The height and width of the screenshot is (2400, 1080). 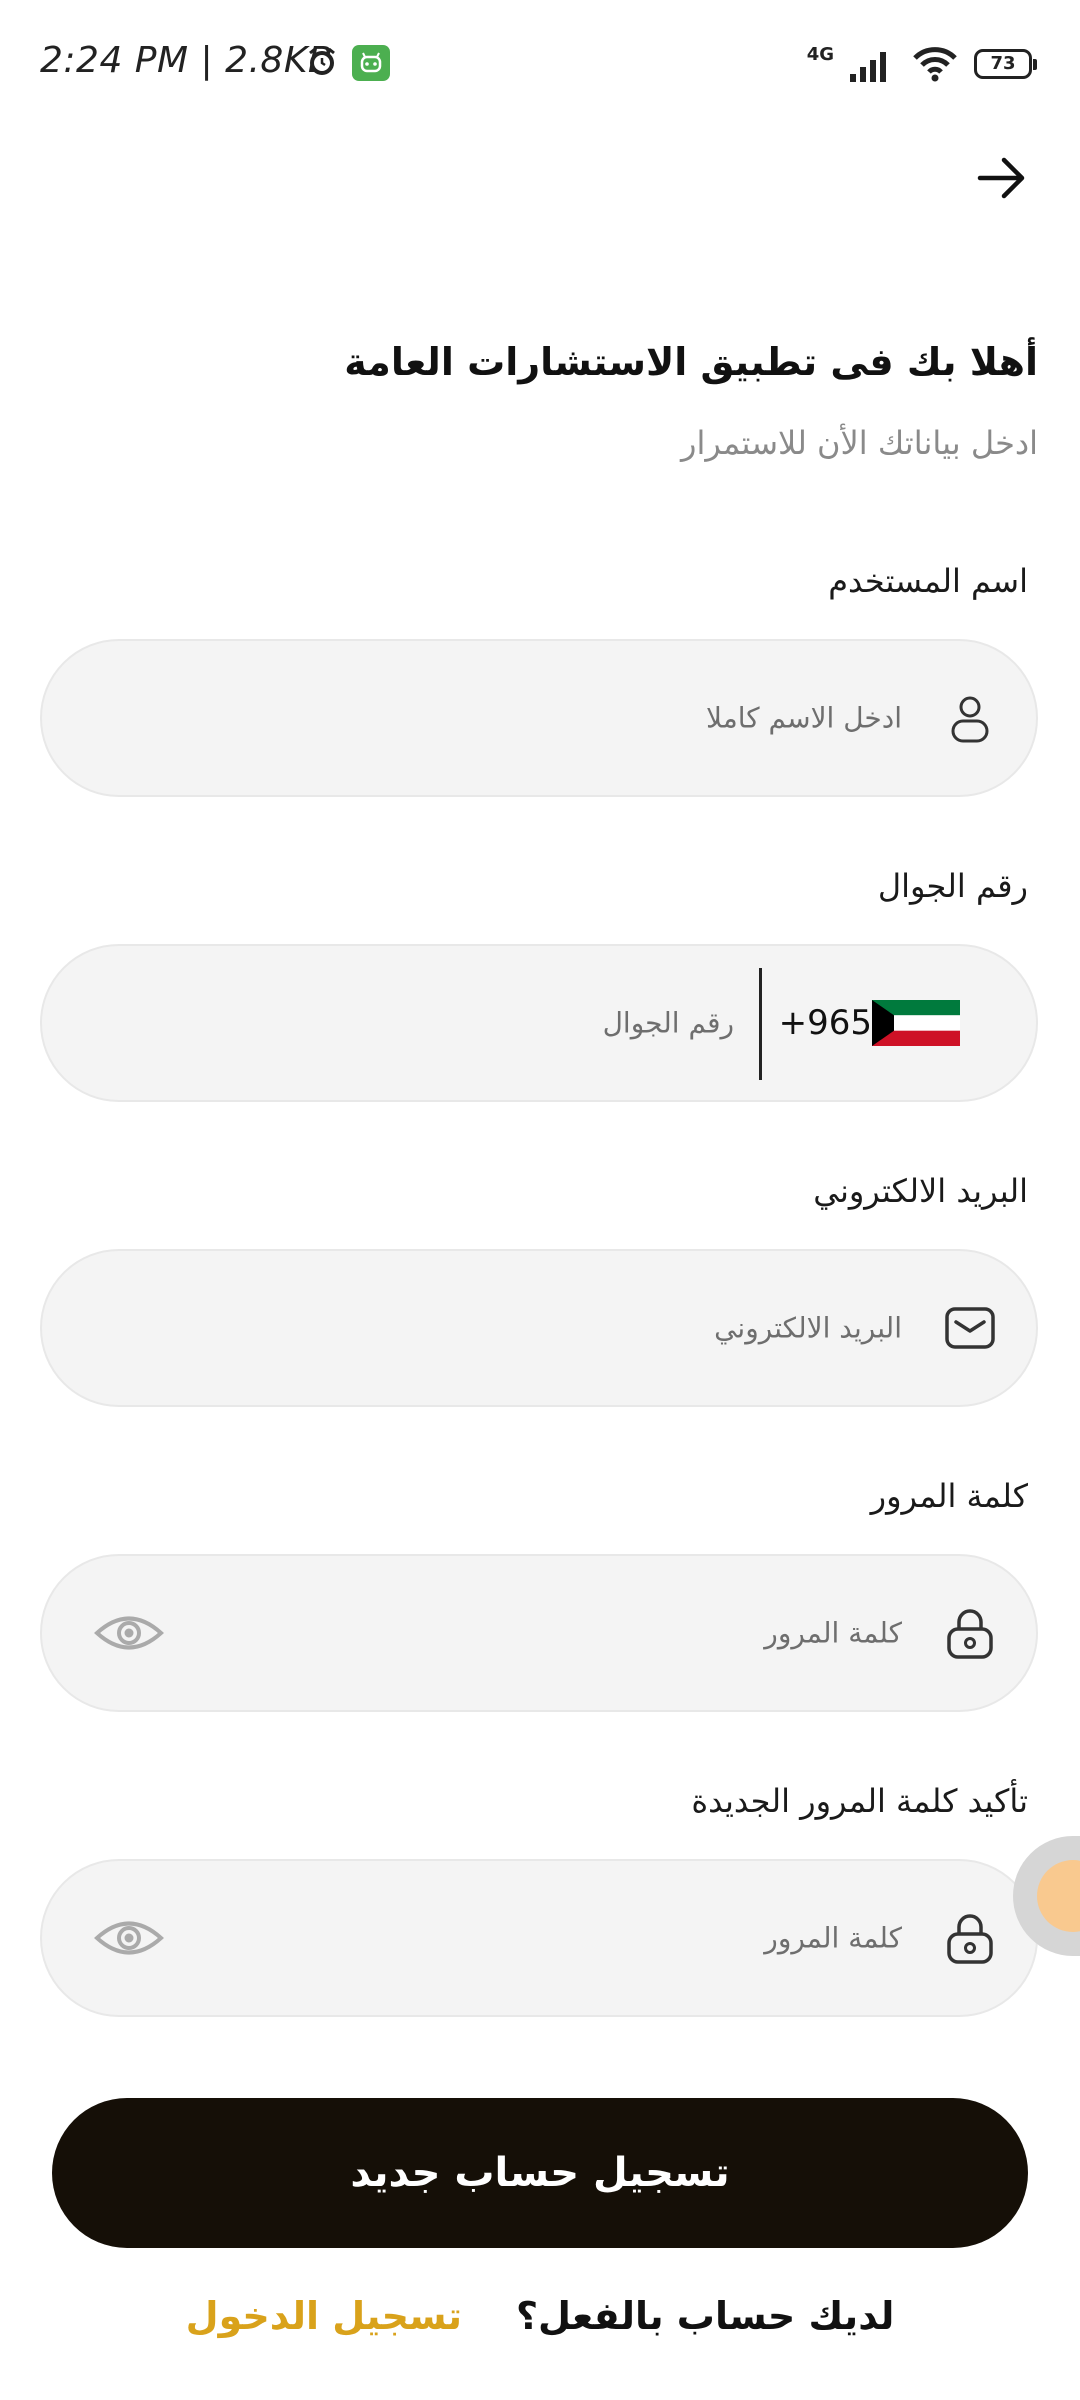 What do you see at coordinates (668, 1023) in the screenshot?
I see `phone-placeholder: رقم الجوال` at bounding box center [668, 1023].